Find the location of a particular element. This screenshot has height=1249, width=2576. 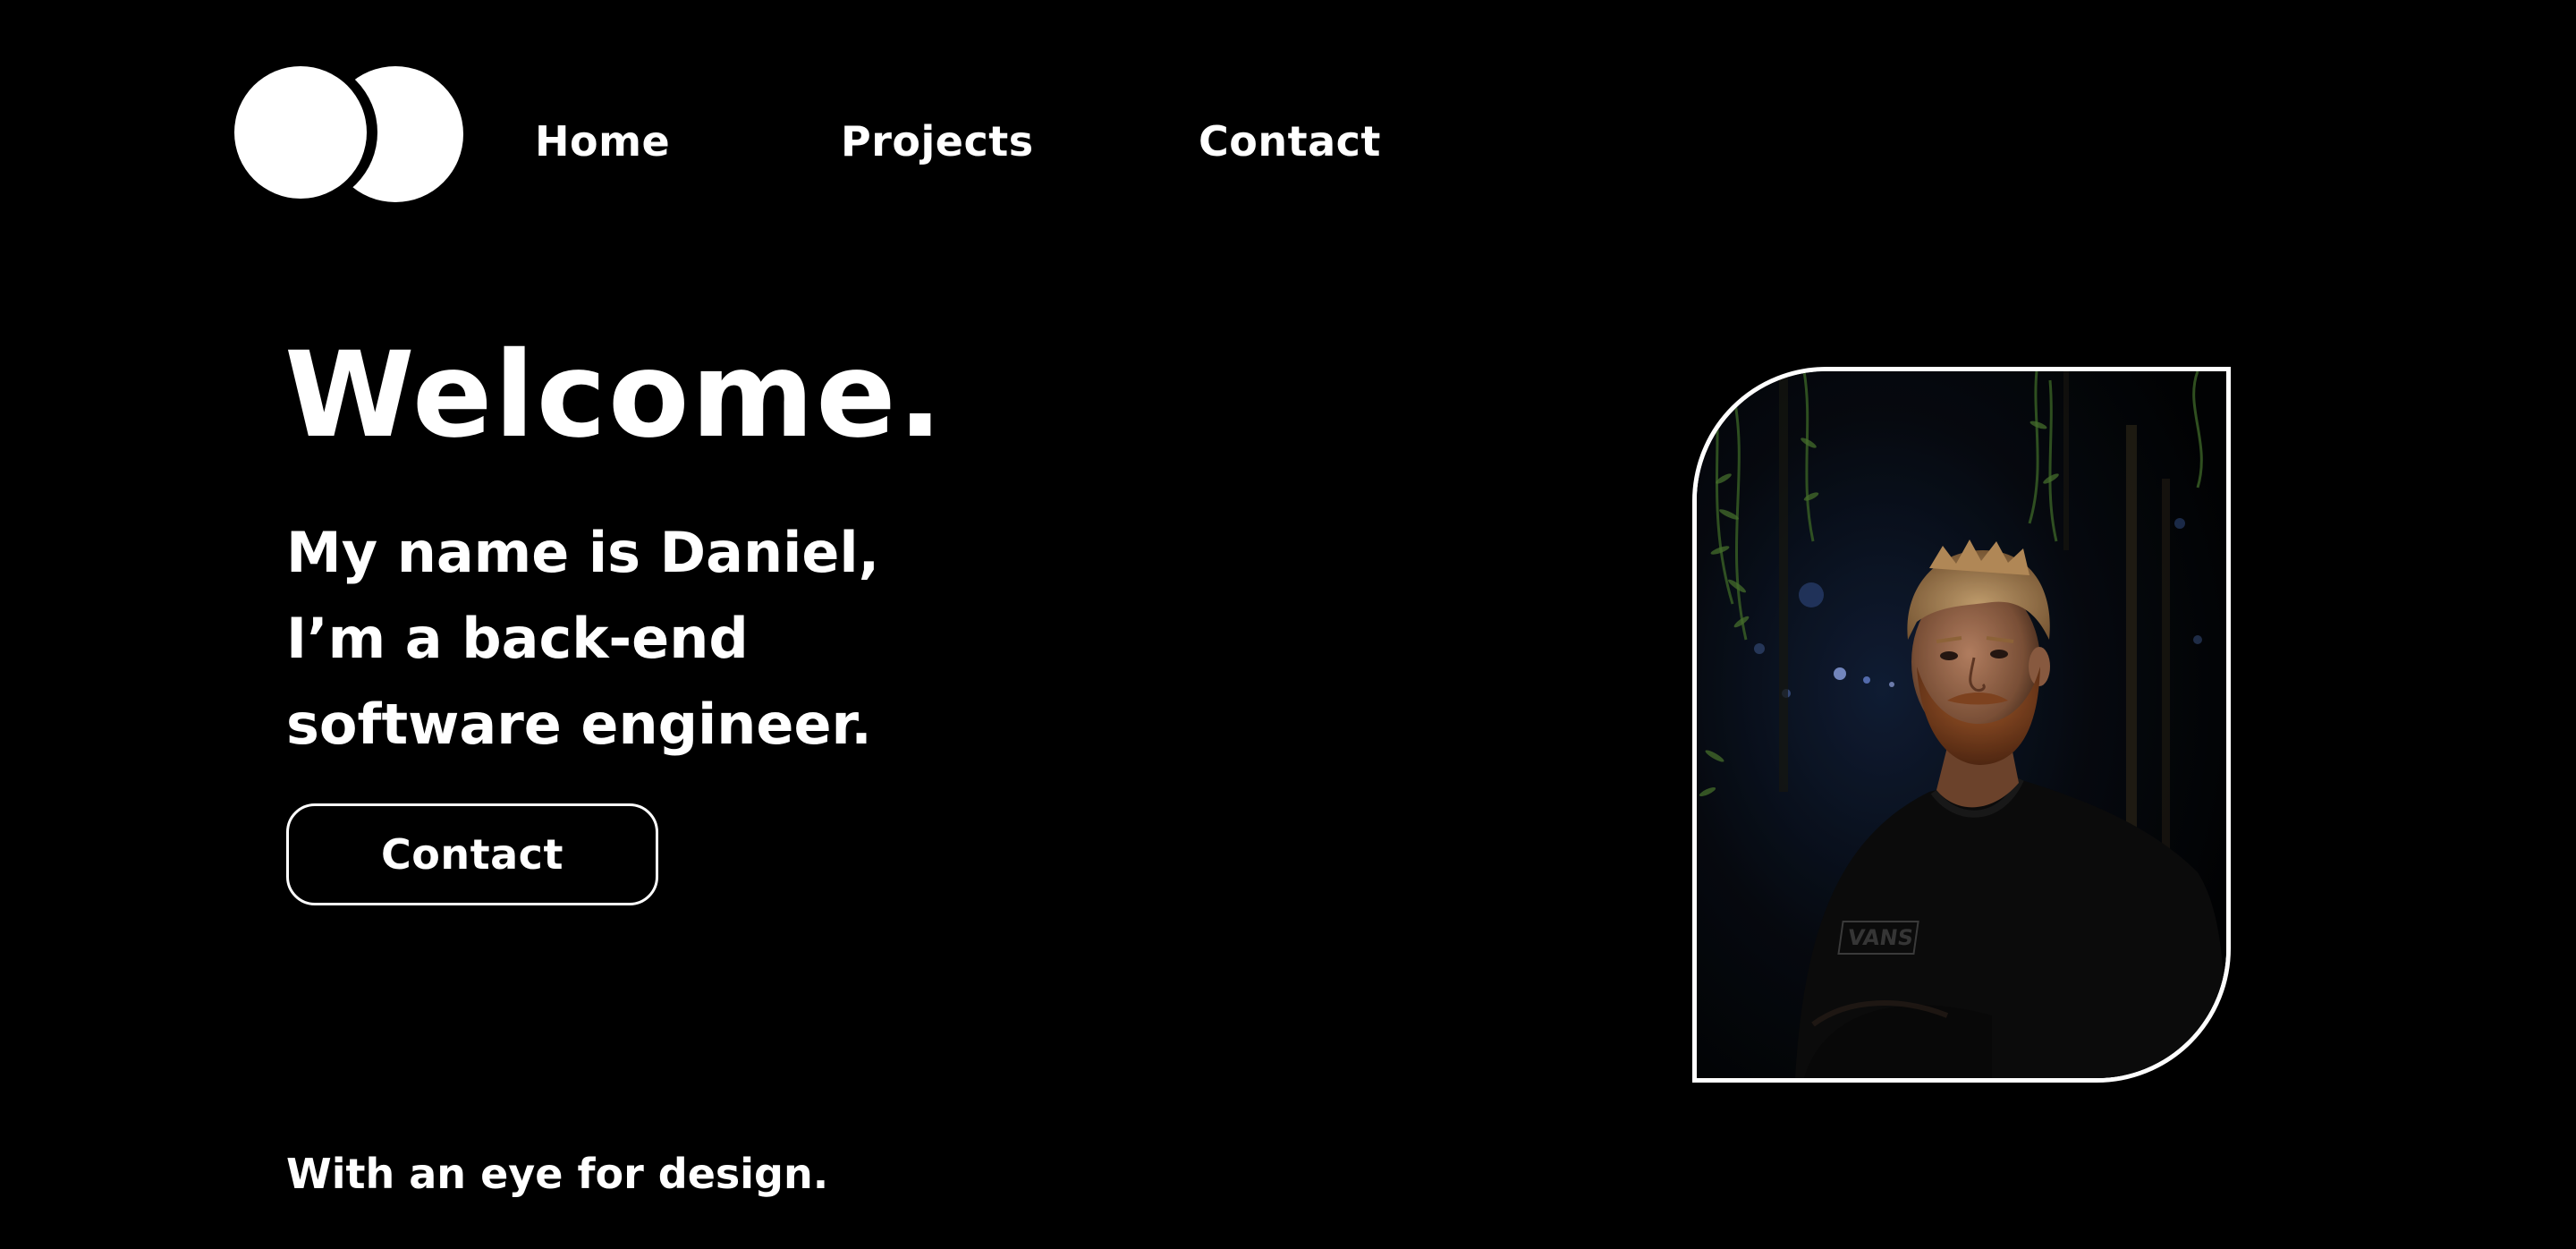

contact-button: Contact is located at coordinates (472, 854).